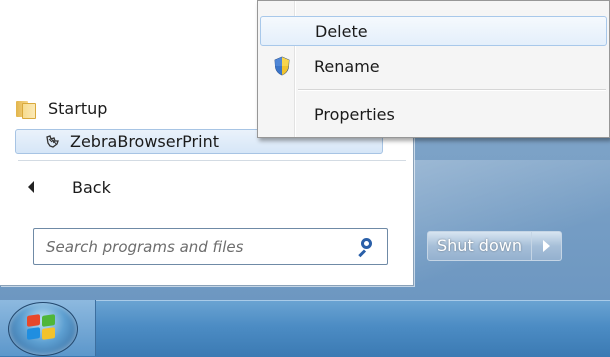 The width and height of the screenshot is (610, 357). What do you see at coordinates (433, 114) in the screenshot?
I see `context-menu-item-properties: Properties` at bounding box center [433, 114].